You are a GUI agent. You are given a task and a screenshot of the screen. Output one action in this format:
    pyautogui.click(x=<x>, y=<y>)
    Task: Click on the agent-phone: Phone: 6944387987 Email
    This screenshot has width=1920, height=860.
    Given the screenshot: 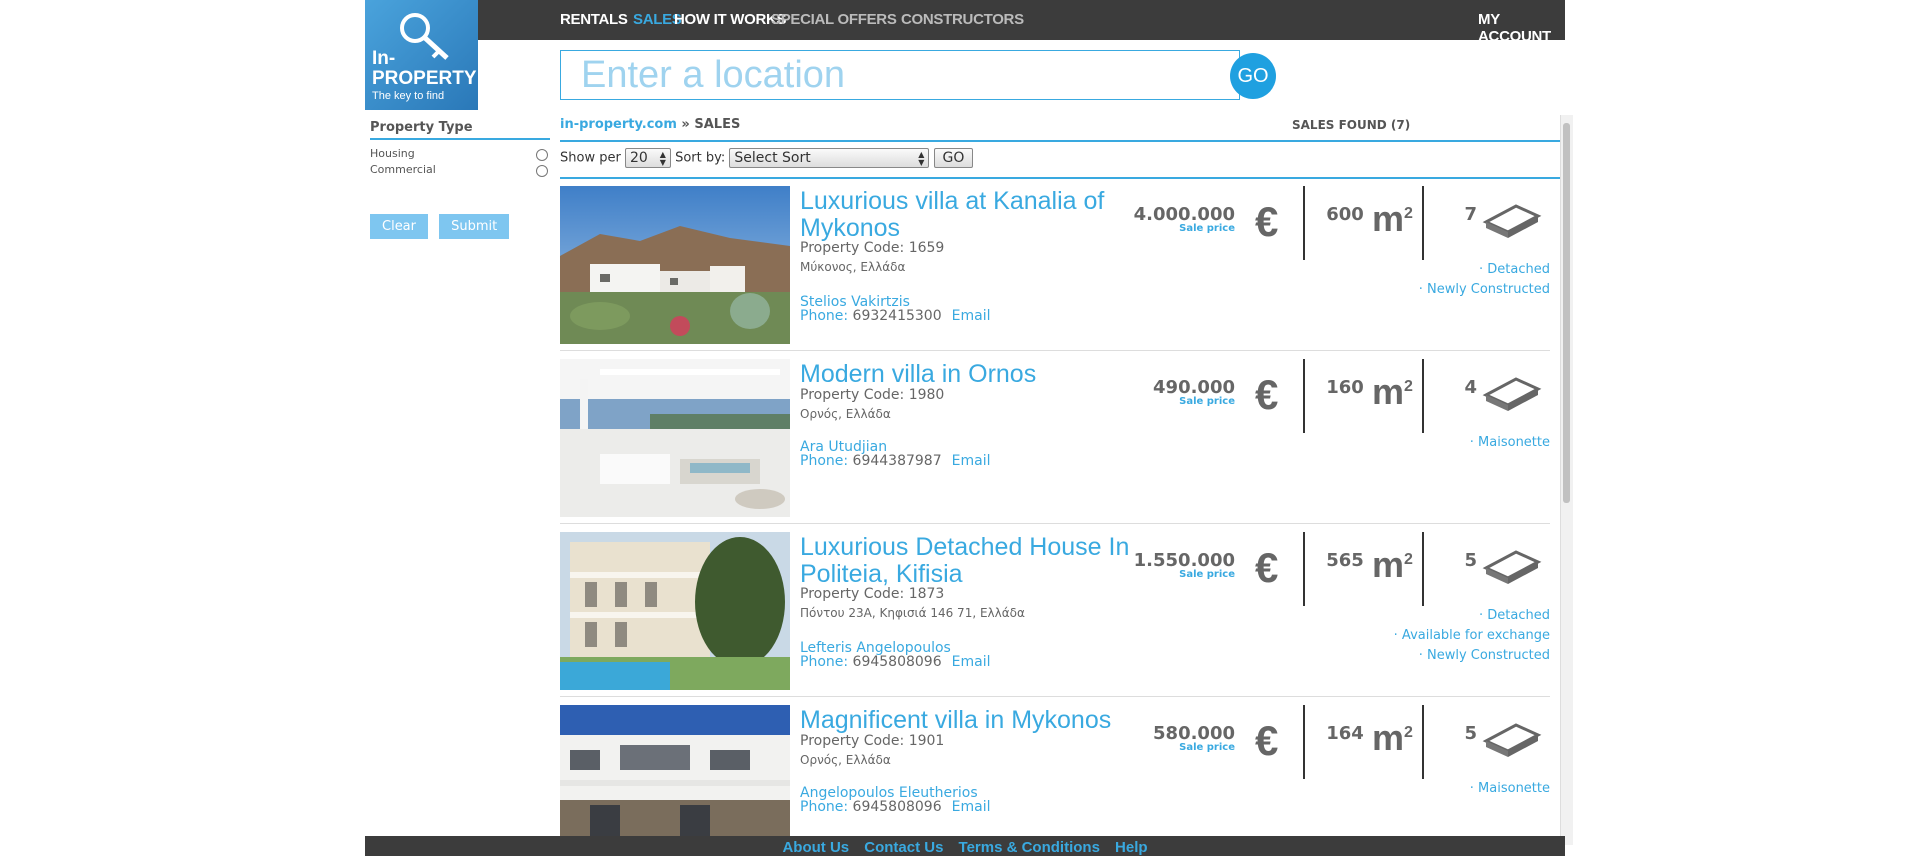 What is the action you would take?
    pyautogui.click(x=895, y=461)
    